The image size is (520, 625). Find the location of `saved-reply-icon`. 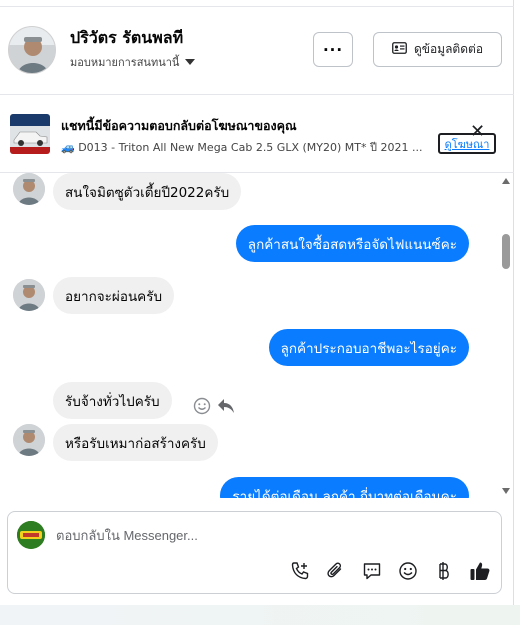

saved-reply-icon is located at coordinates (372, 571).